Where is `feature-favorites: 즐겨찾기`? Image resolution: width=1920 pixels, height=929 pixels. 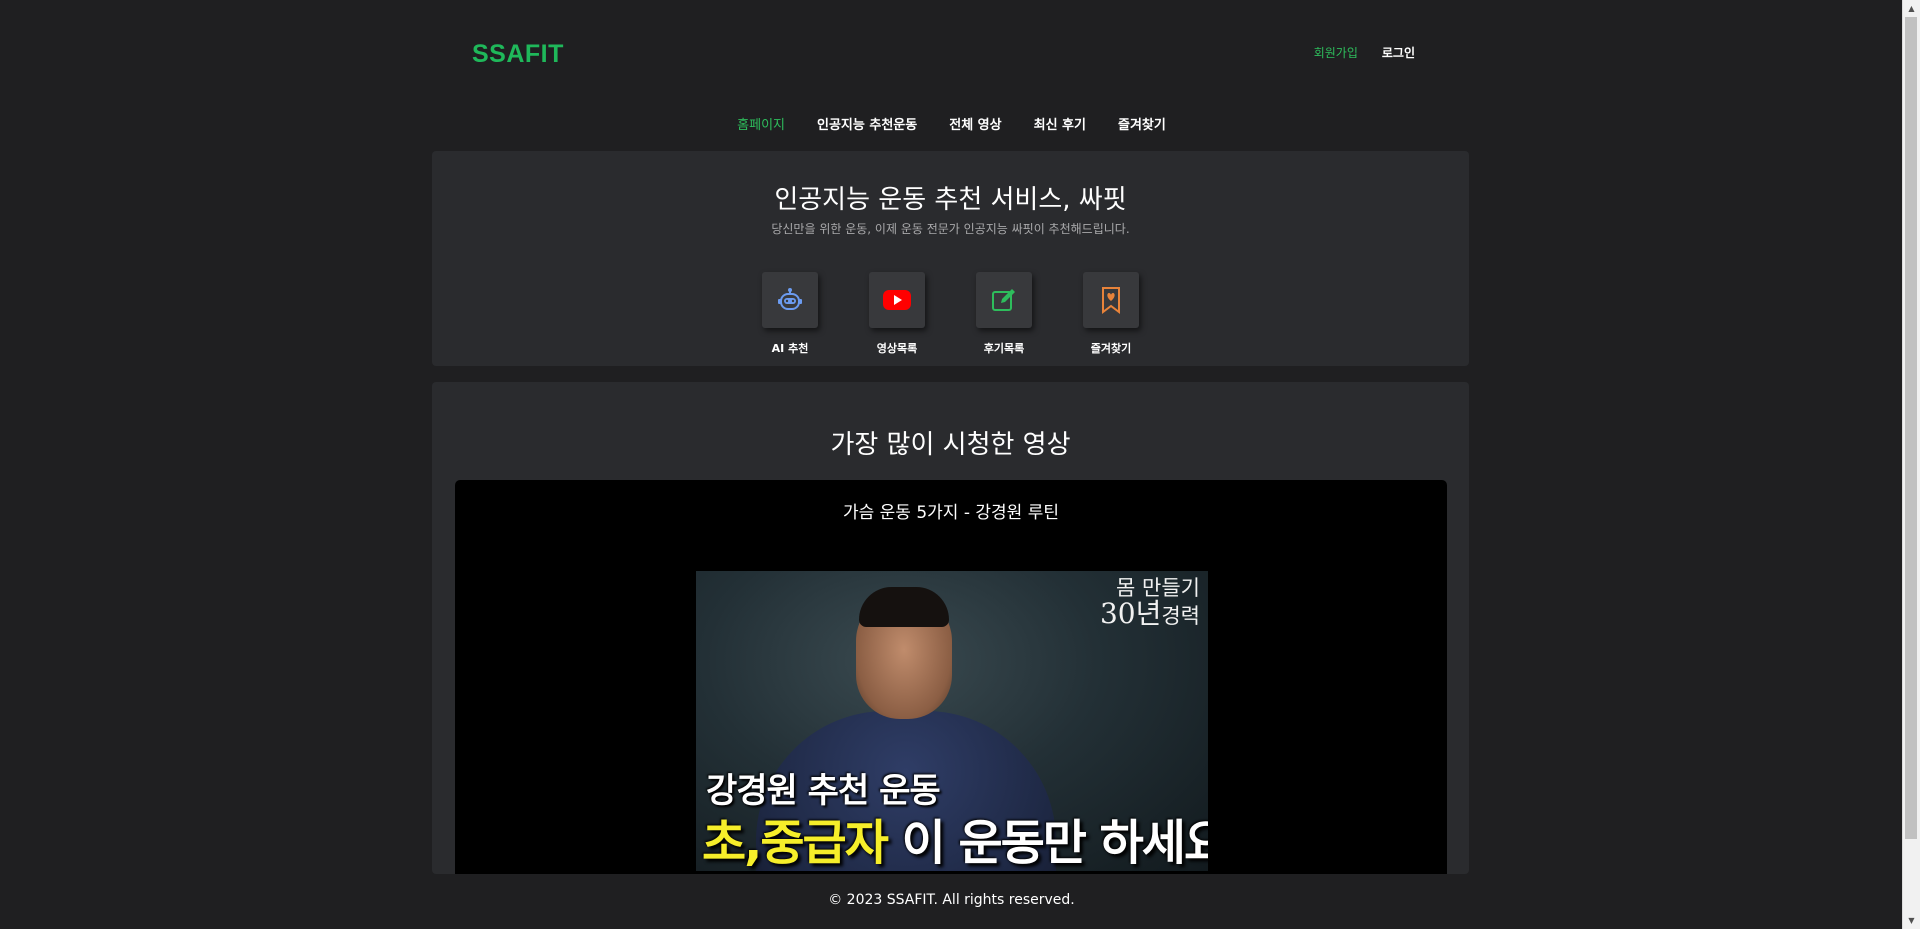
feature-favorites: 즐겨찾기 is located at coordinates (1111, 314).